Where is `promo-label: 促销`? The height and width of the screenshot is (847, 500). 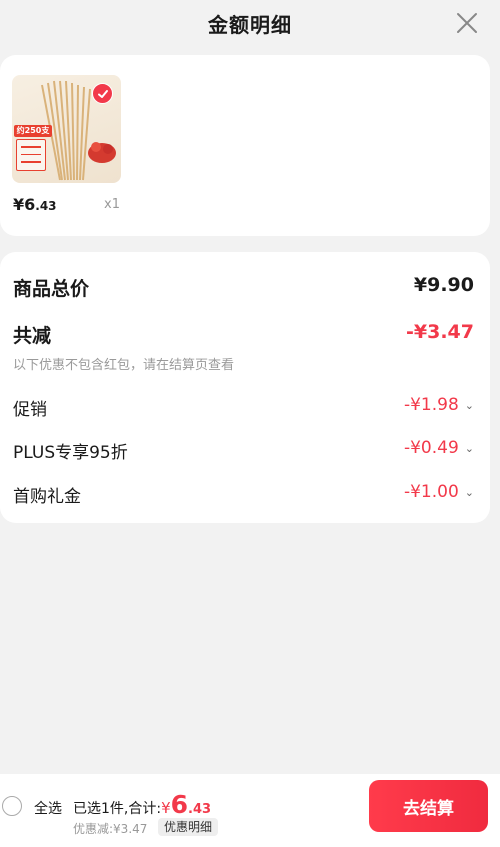
promo-label: 促销 is located at coordinates (30, 410).